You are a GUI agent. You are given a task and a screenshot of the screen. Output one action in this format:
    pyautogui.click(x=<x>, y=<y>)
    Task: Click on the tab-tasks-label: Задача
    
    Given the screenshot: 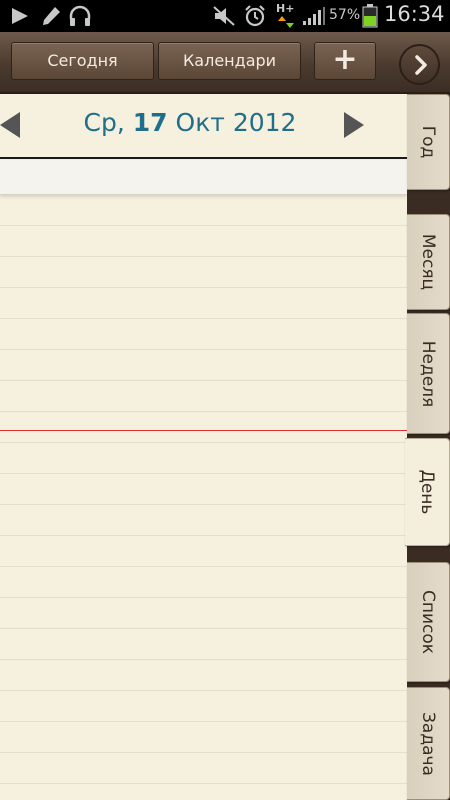 What is the action you would take?
    pyautogui.click(x=428, y=743)
    